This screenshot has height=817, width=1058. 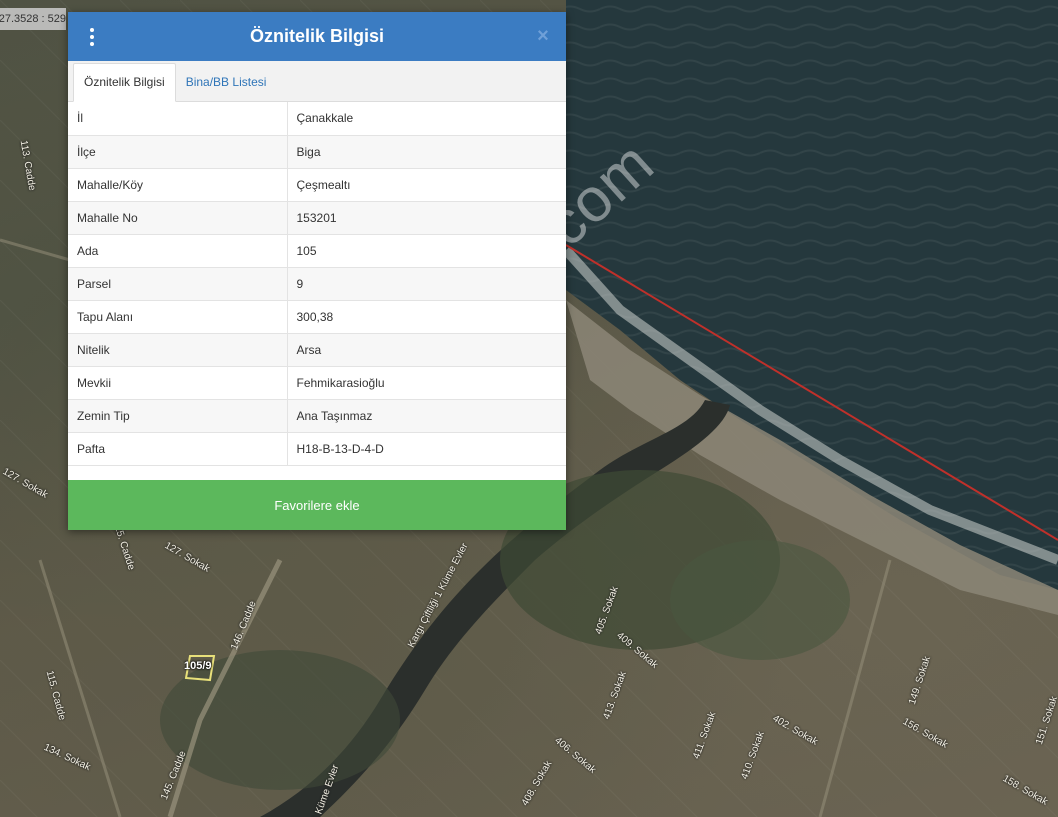 What do you see at coordinates (426, 350) in the screenshot?
I see `attribute-value: Arsa` at bounding box center [426, 350].